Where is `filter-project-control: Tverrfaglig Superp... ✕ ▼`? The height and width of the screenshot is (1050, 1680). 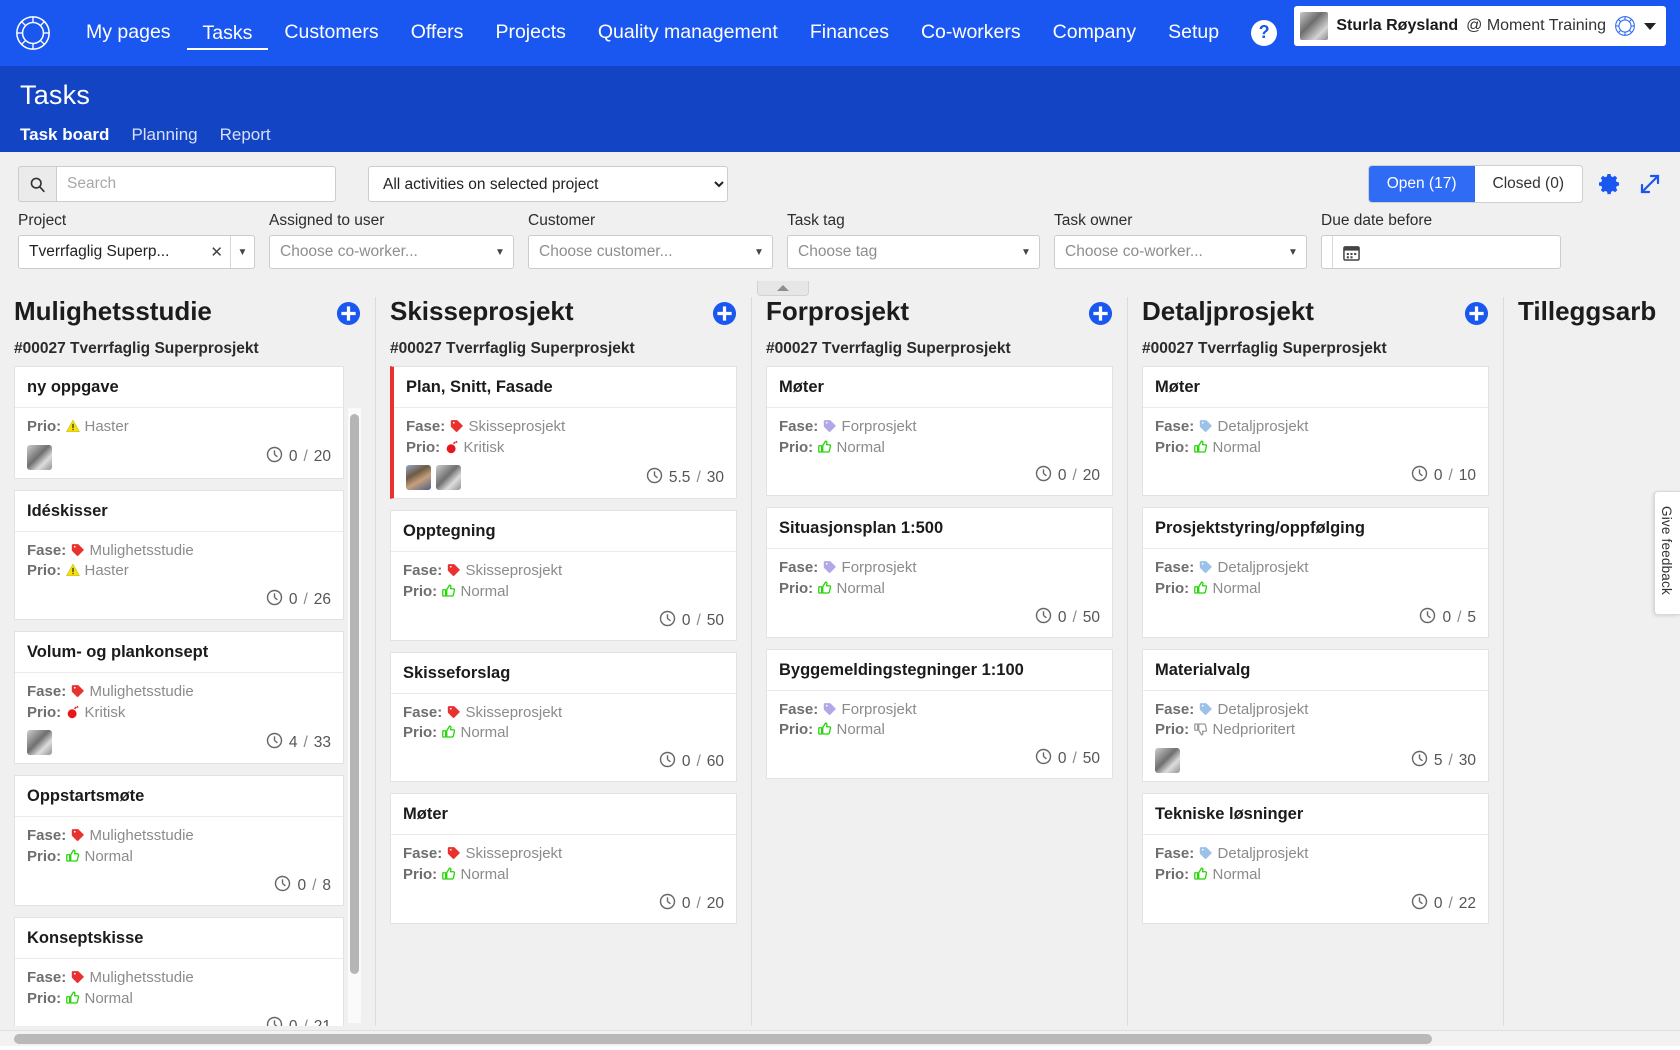 filter-project-control: Tverrfaglig Superp... ✕ ▼ is located at coordinates (136, 252).